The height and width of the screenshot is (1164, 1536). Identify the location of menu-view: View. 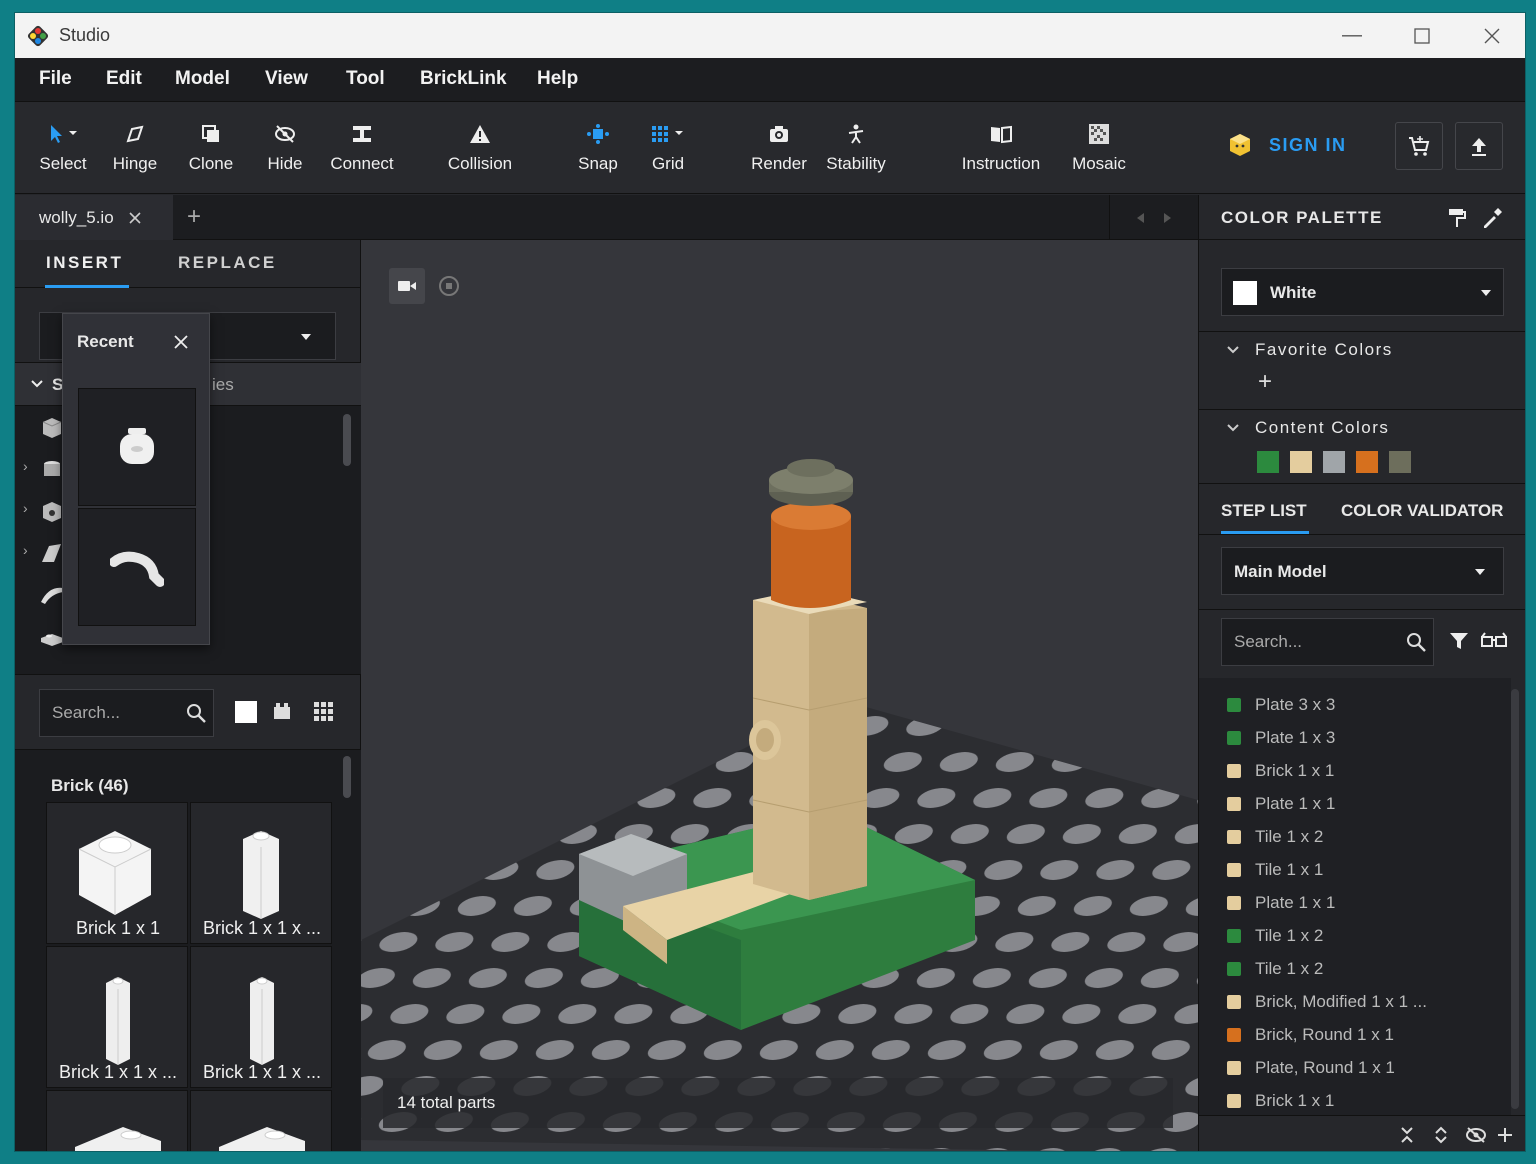
(286, 79).